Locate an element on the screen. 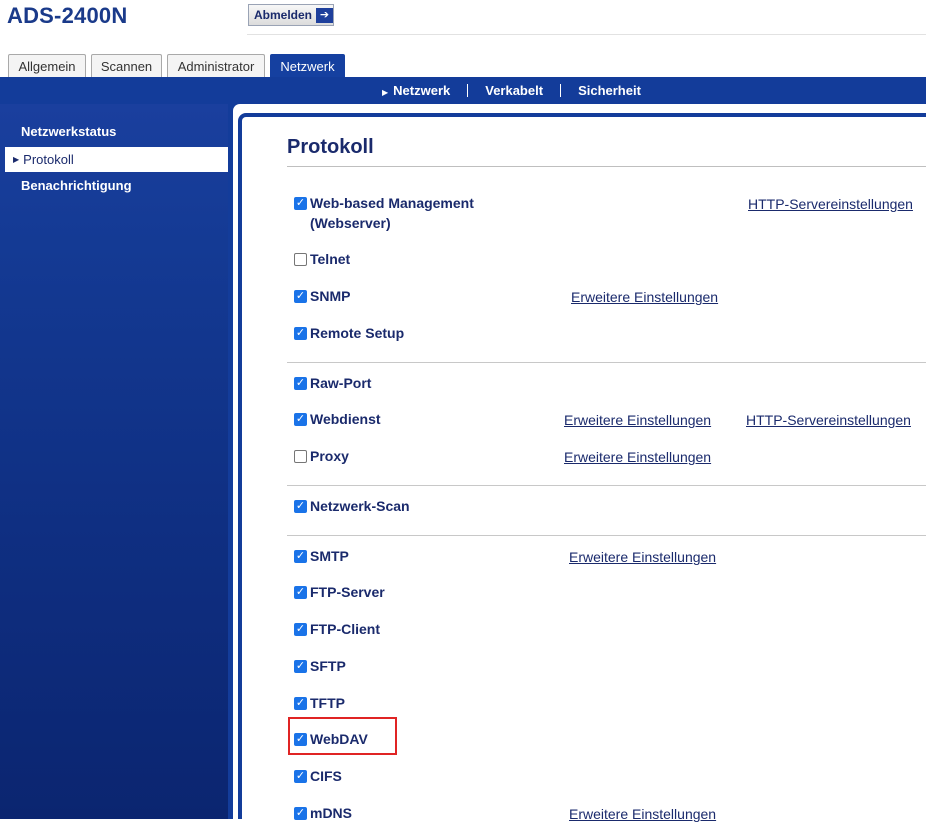 The image size is (926, 823). protocol-label: FTP-Client is located at coordinates (345, 629).